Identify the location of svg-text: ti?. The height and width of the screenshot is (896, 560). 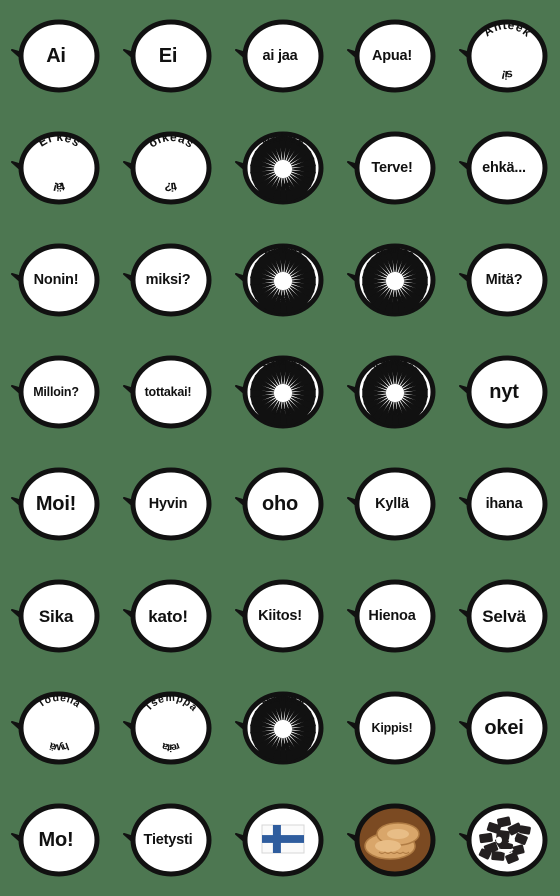
(171, 186).